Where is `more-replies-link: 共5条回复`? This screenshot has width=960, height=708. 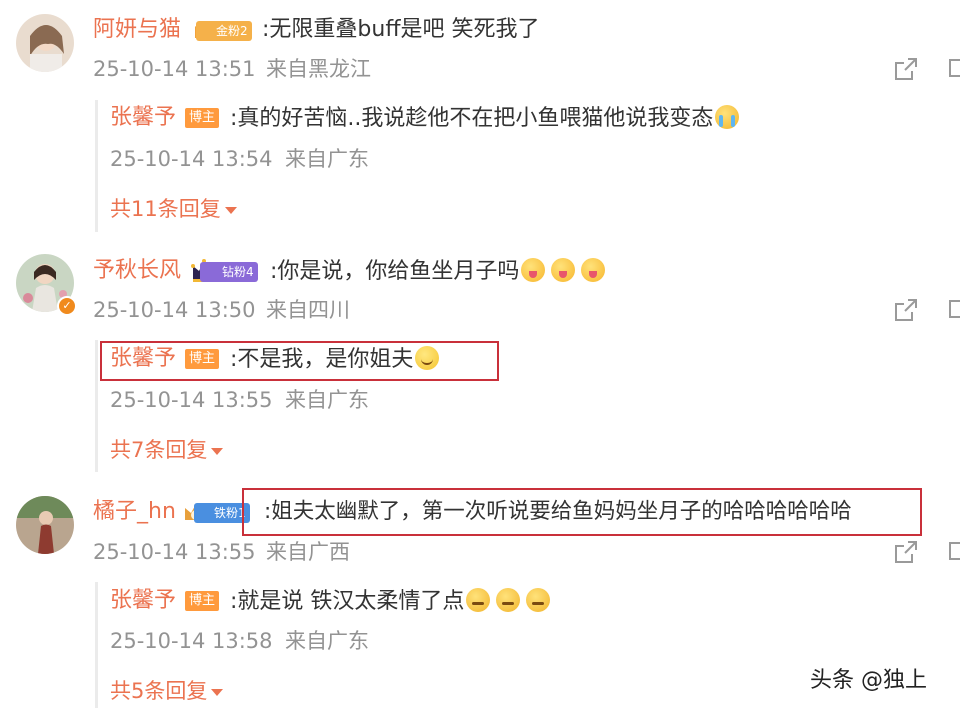
more-replies-link: 共5条回复 is located at coordinates (167, 691).